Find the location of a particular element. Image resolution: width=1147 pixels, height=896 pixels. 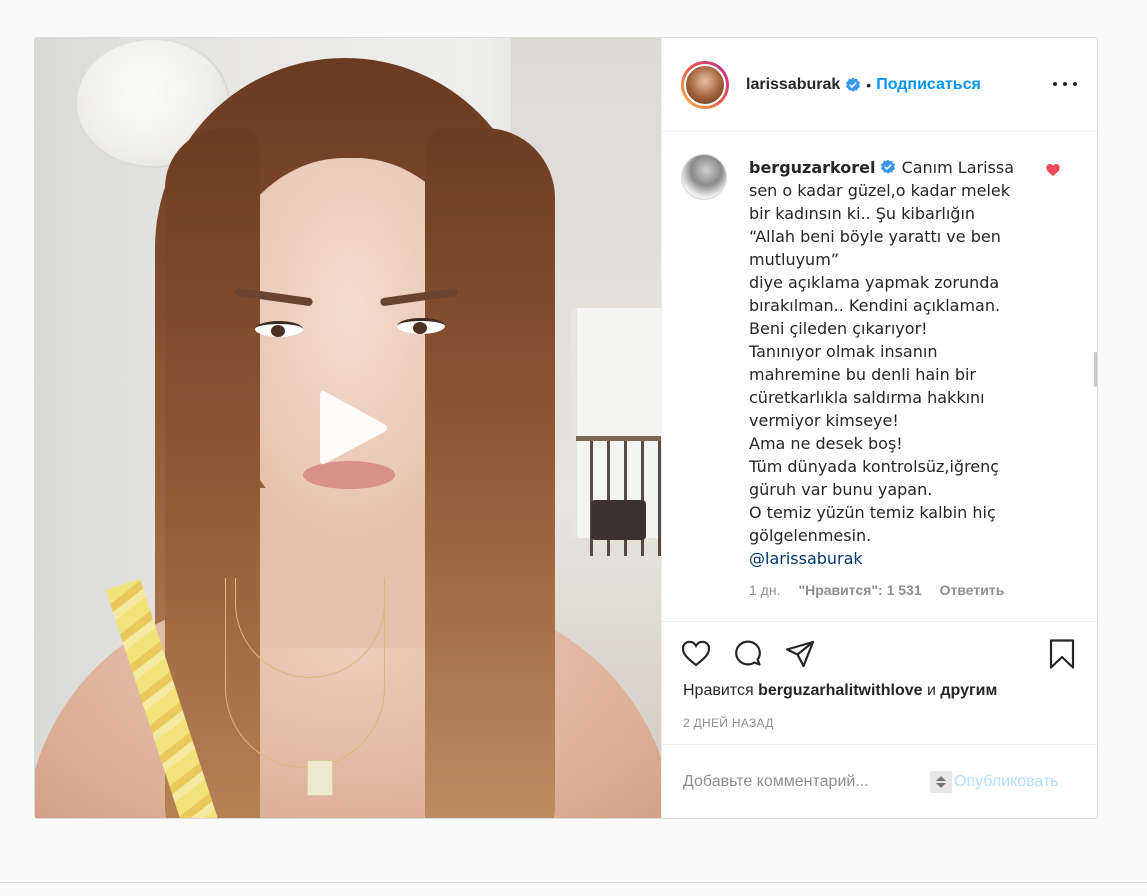

comment-line: gölgelenmesin. is located at coordinates (810, 535).